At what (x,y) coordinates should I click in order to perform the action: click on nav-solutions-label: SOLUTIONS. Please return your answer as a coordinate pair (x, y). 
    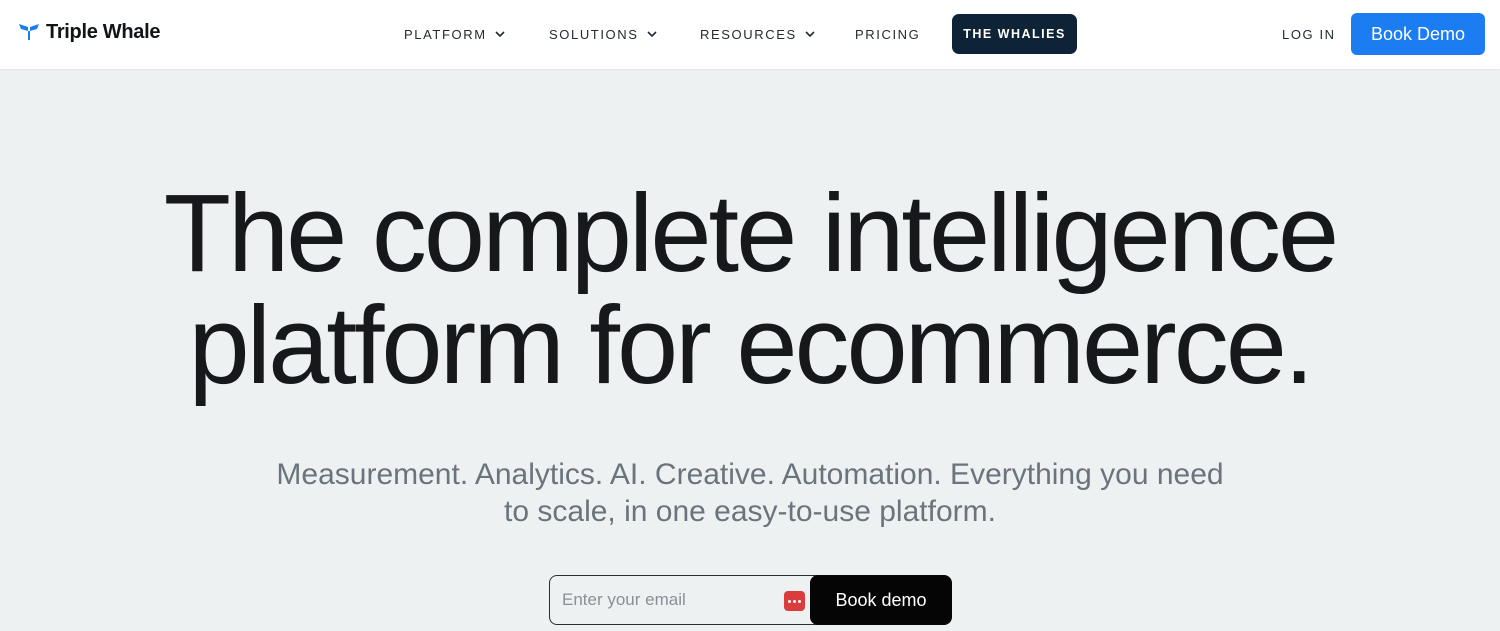
    Looking at the image, I should click on (594, 34).